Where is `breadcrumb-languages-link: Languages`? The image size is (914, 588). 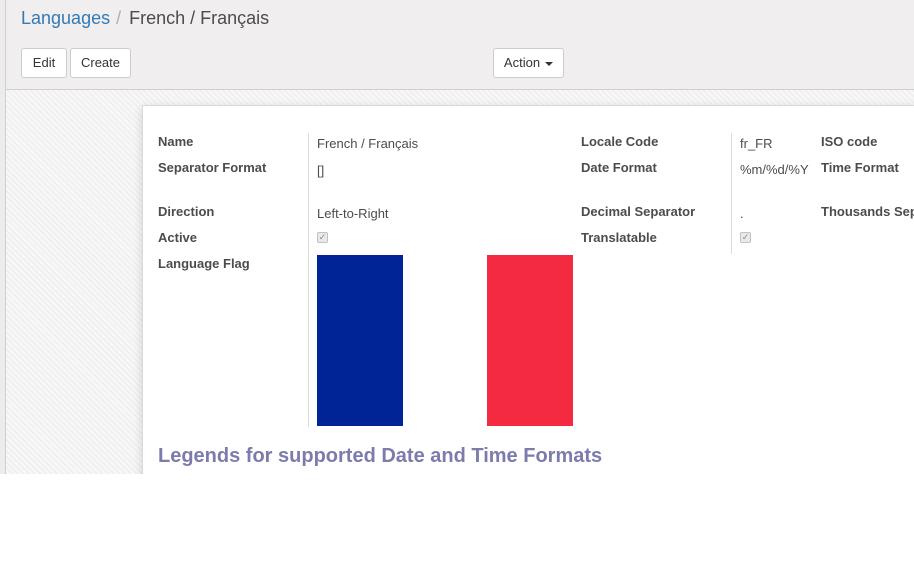 breadcrumb-languages-link: Languages is located at coordinates (65, 18).